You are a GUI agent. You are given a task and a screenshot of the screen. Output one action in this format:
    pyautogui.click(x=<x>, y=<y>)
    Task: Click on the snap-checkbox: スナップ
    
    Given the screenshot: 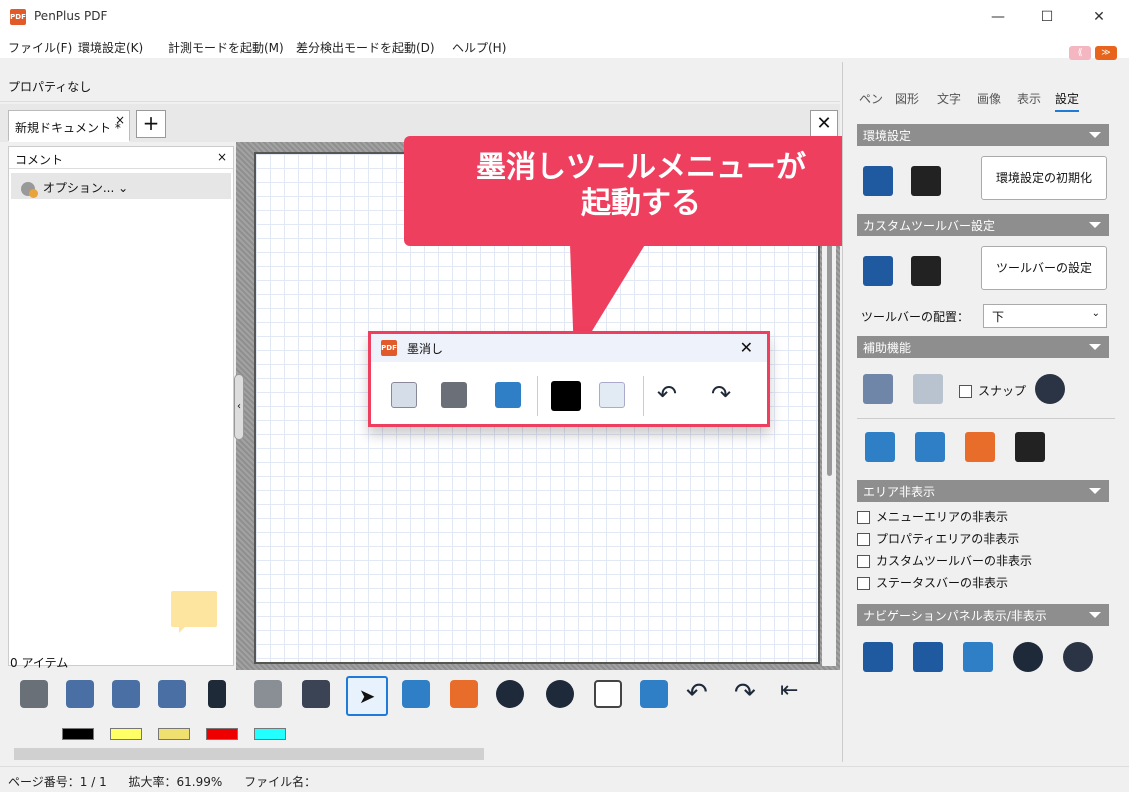 What is the action you would take?
    pyautogui.click(x=992, y=390)
    